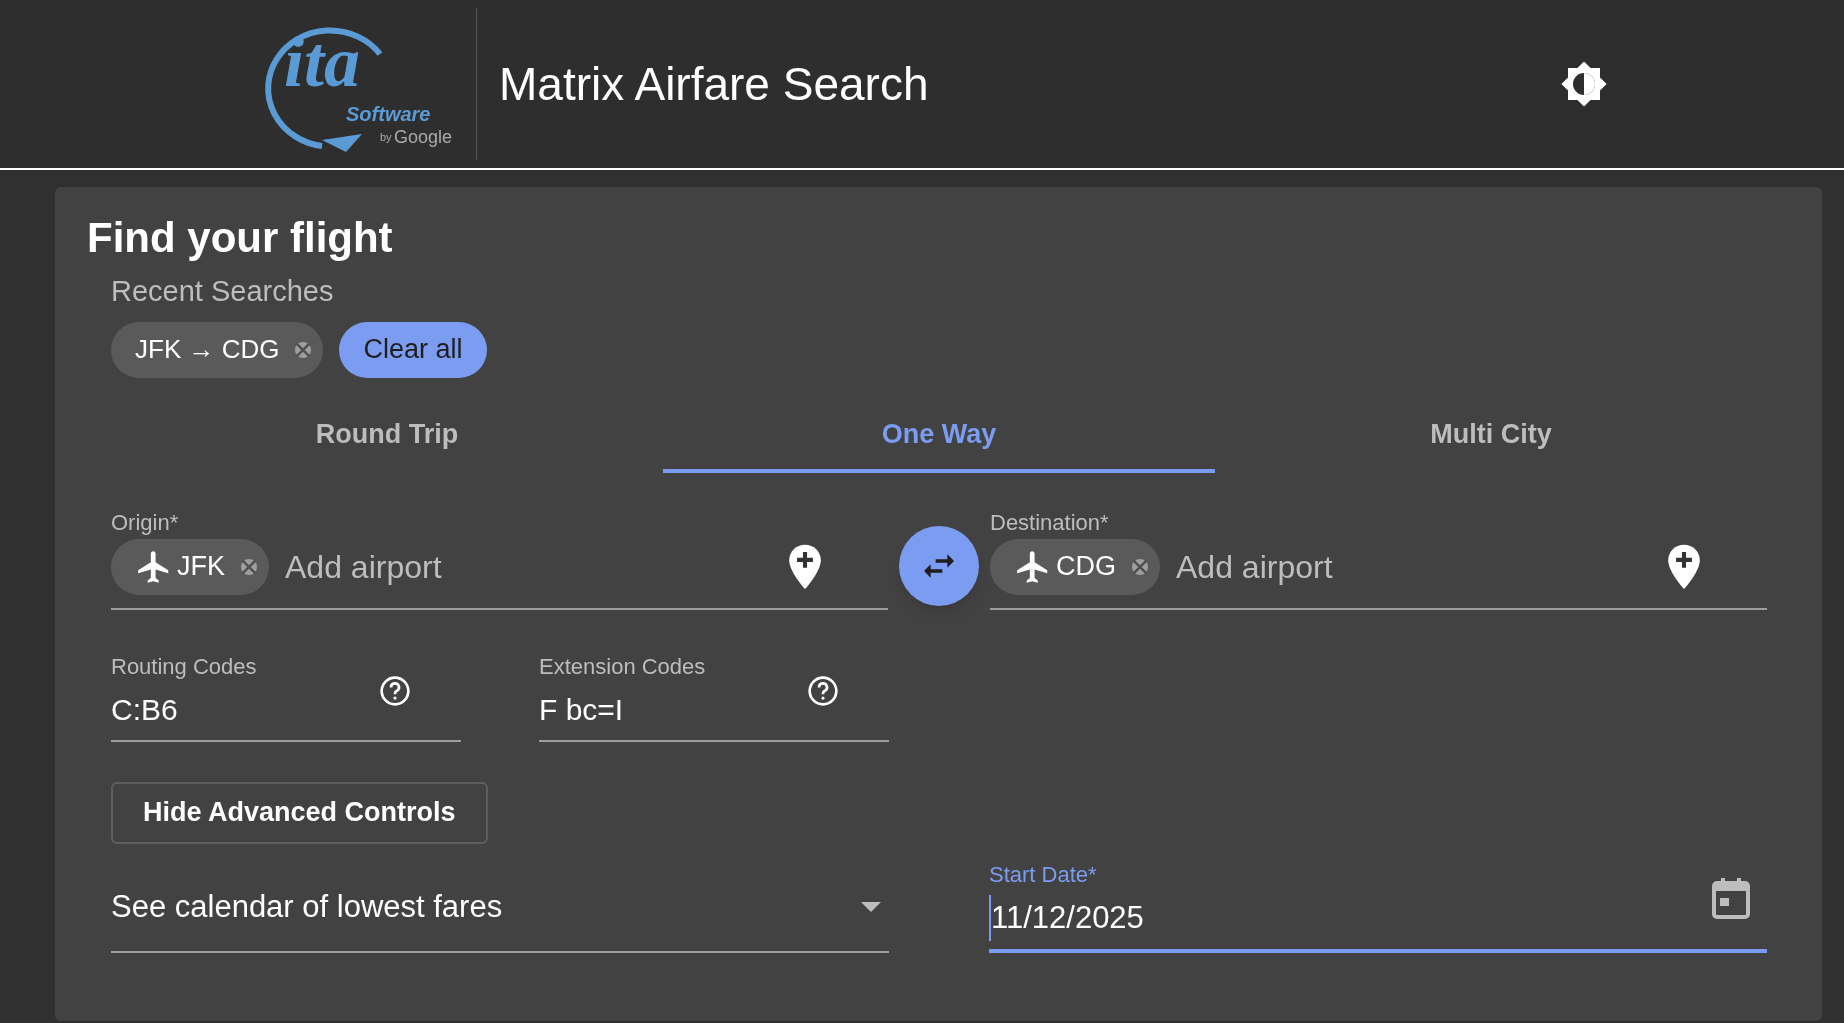 This screenshot has width=1844, height=1023. What do you see at coordinates (145, 521) in the screenshot?
I see `field-label: Origin*` at bounding box center [145, 521].